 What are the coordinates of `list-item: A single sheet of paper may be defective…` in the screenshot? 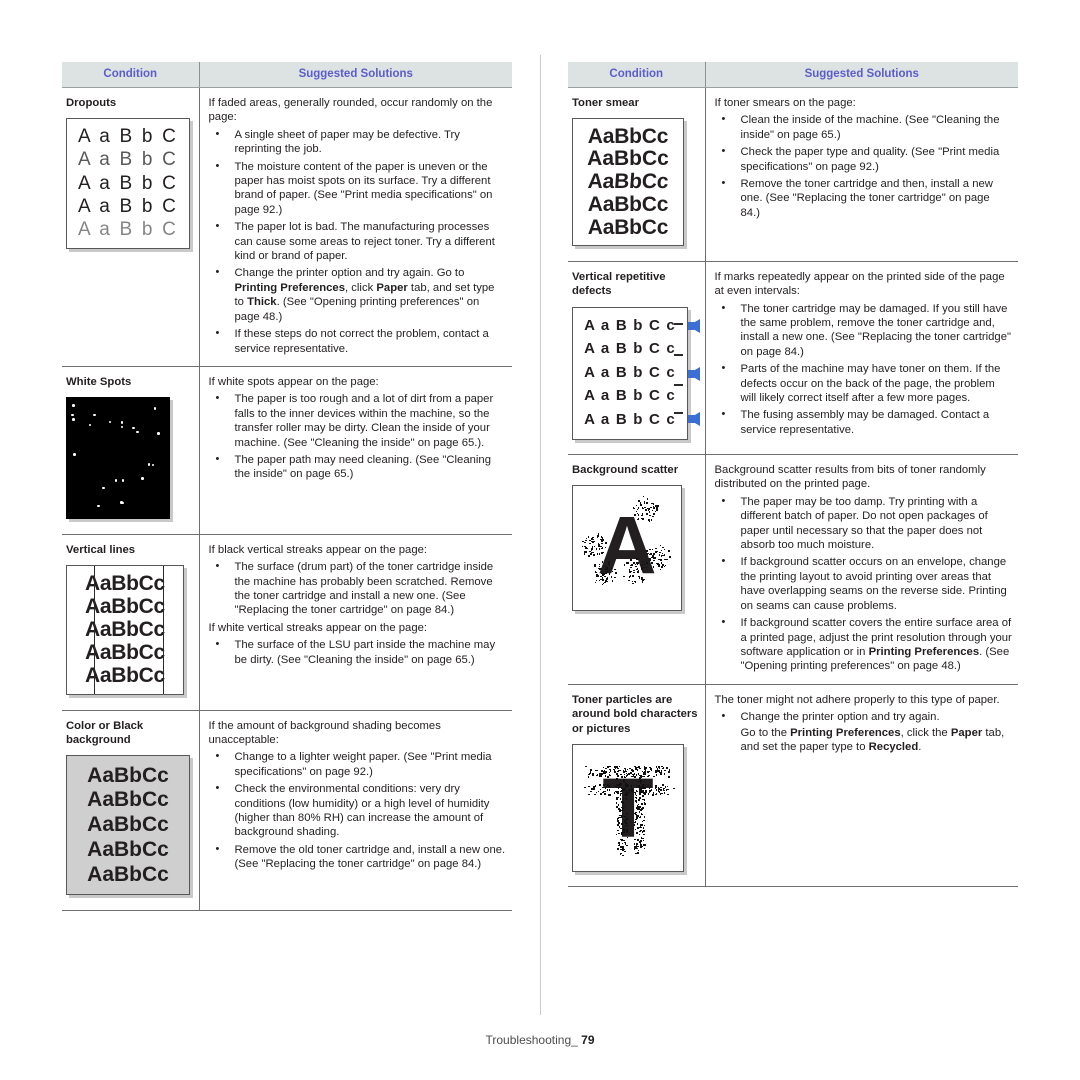 It's located at (358, 142).